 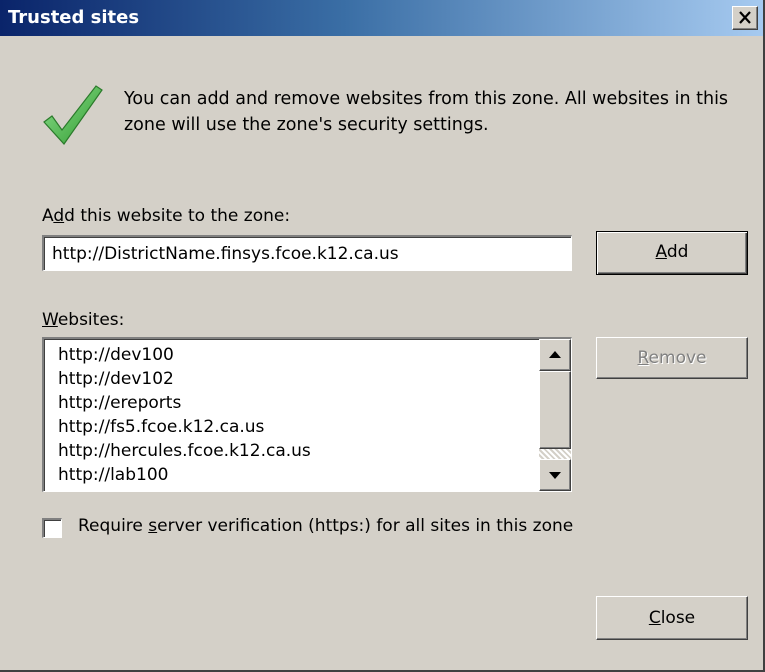 I want to click on add-website-label: Add this website to the zone:, so click(x=166, y=216).